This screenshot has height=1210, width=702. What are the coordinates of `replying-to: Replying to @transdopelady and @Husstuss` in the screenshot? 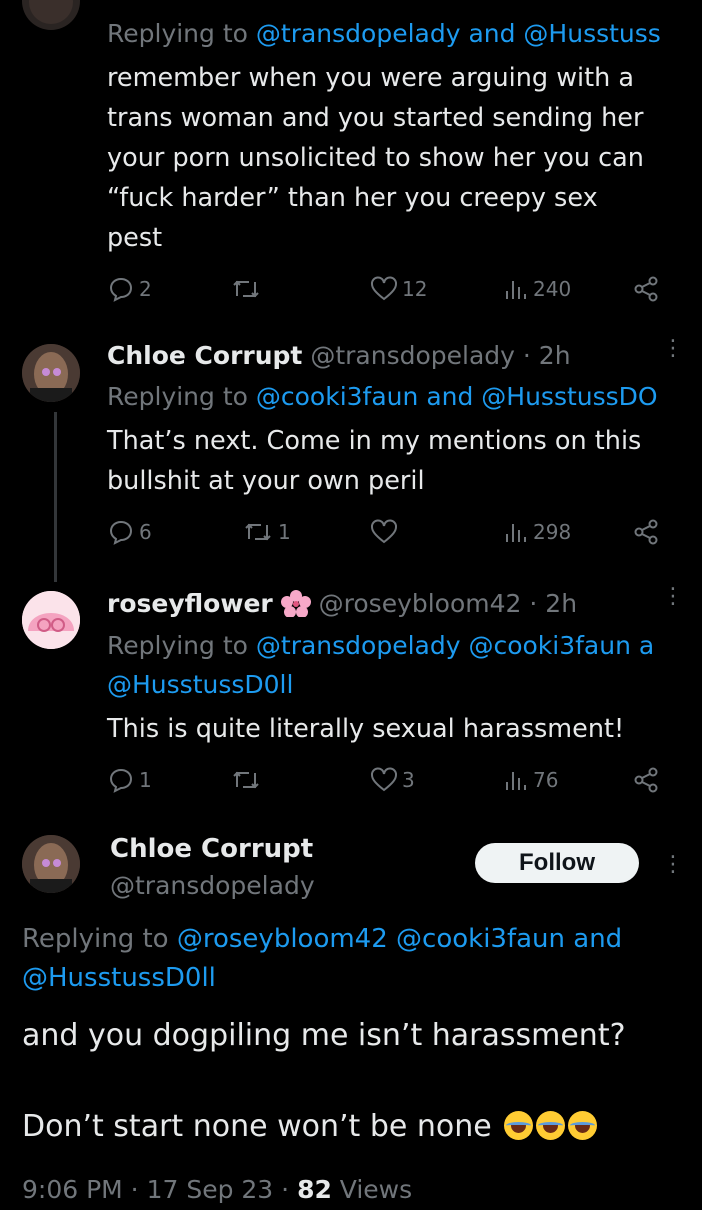 It's located at (384, 33).